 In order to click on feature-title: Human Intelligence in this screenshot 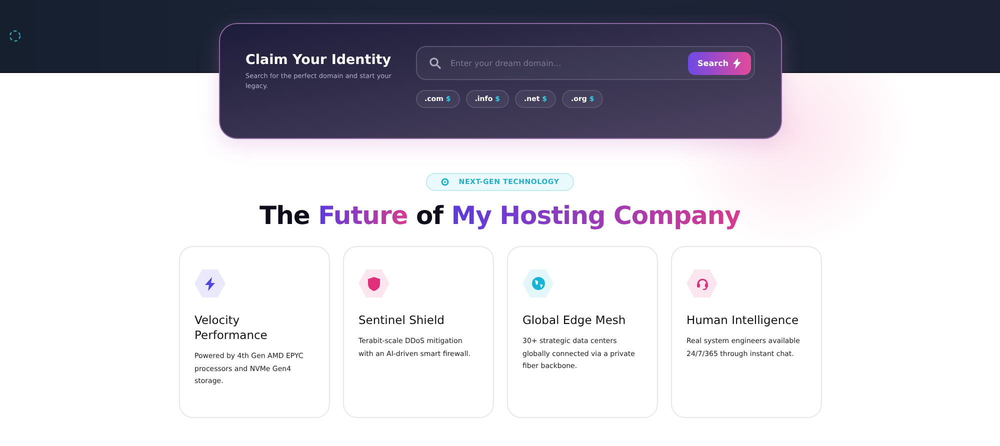, I will do `click(743, 320)`.